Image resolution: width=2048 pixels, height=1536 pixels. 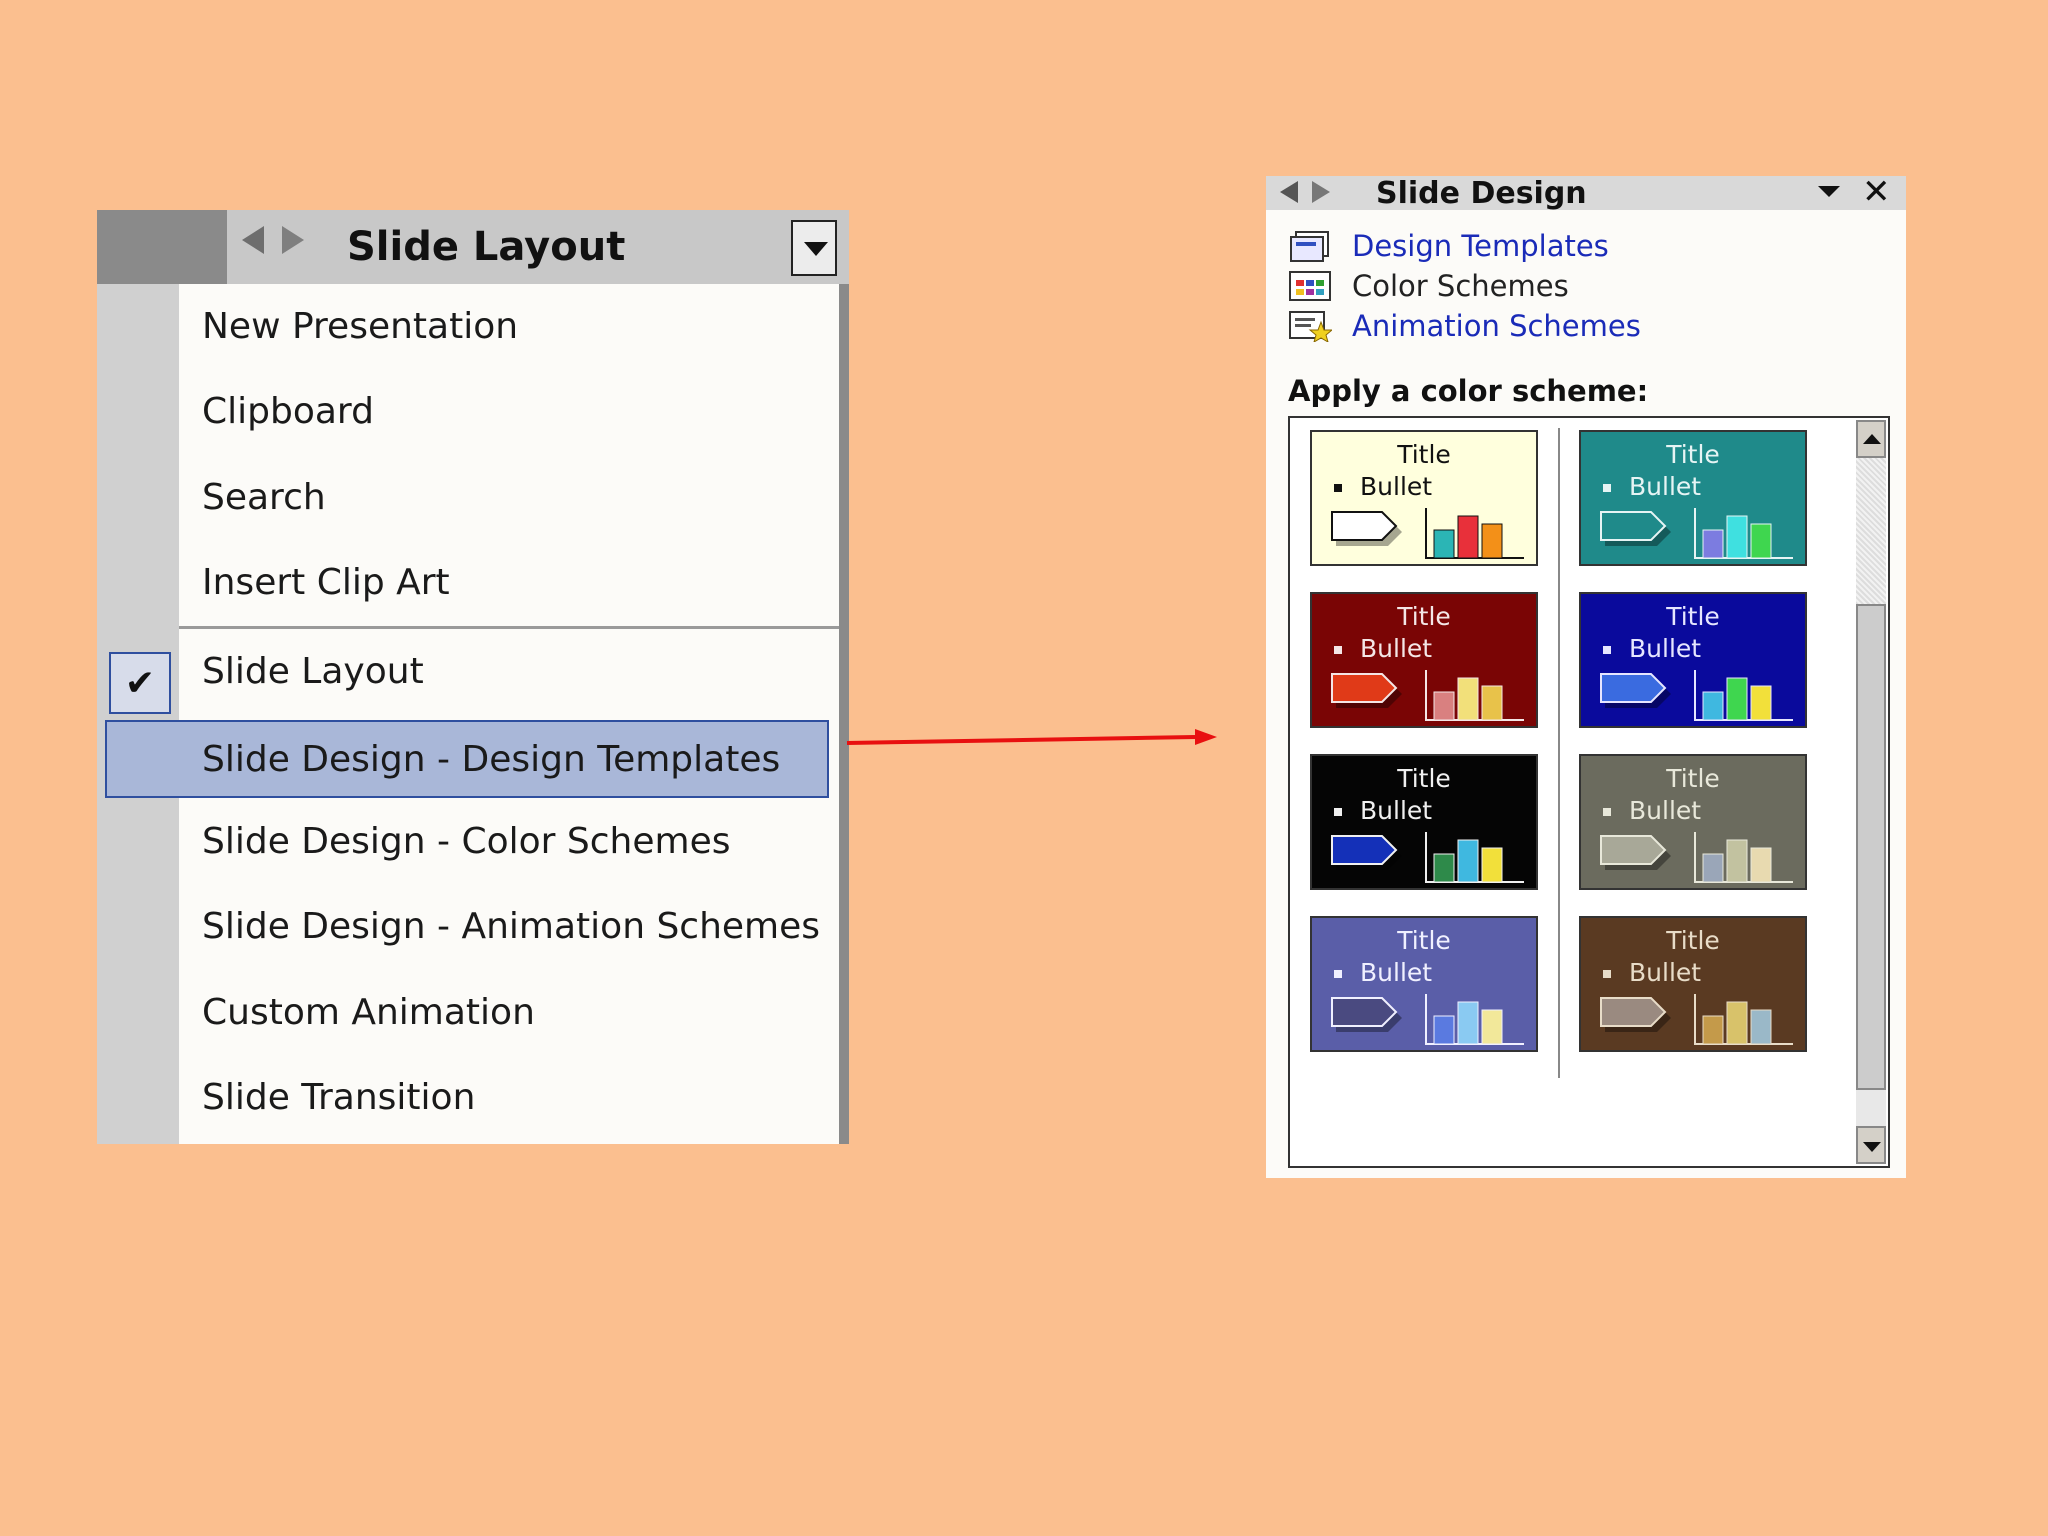 What do you see at coordinates (1586, 192) in the screenshot?
I see `slide-design-header: Slide Design ✕` at bounding box center [1586, 192].